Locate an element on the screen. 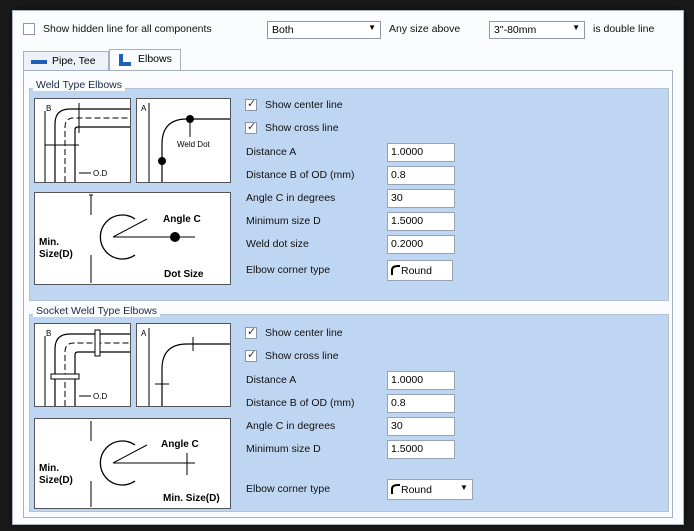  socket-angle-c-input: 30 is located at coordinates (421, 426).